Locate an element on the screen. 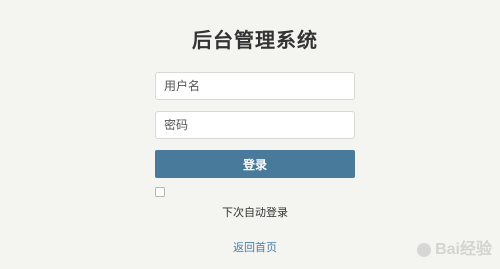  watermark-text: Bai经验 is located at coordinates (463, 249).